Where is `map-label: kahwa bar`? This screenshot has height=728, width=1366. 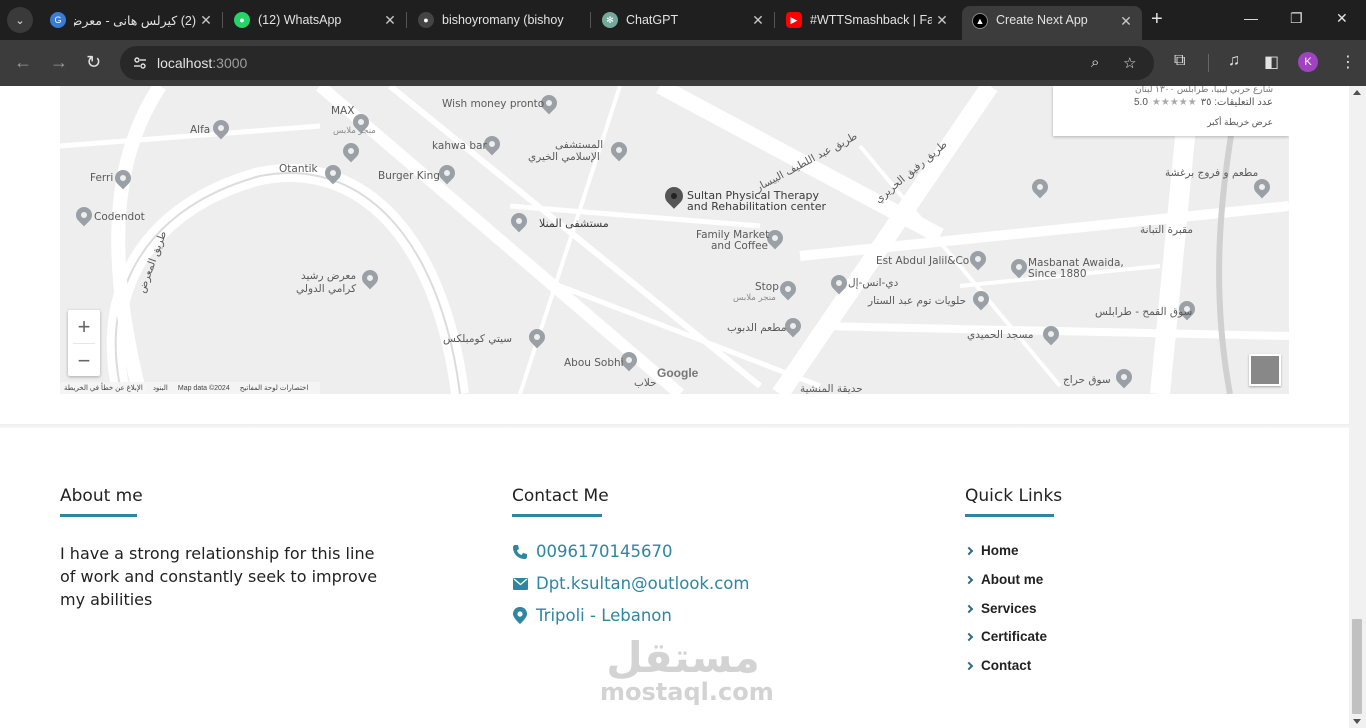
map-label: kahwa bar is located at coordinates (459, 146).